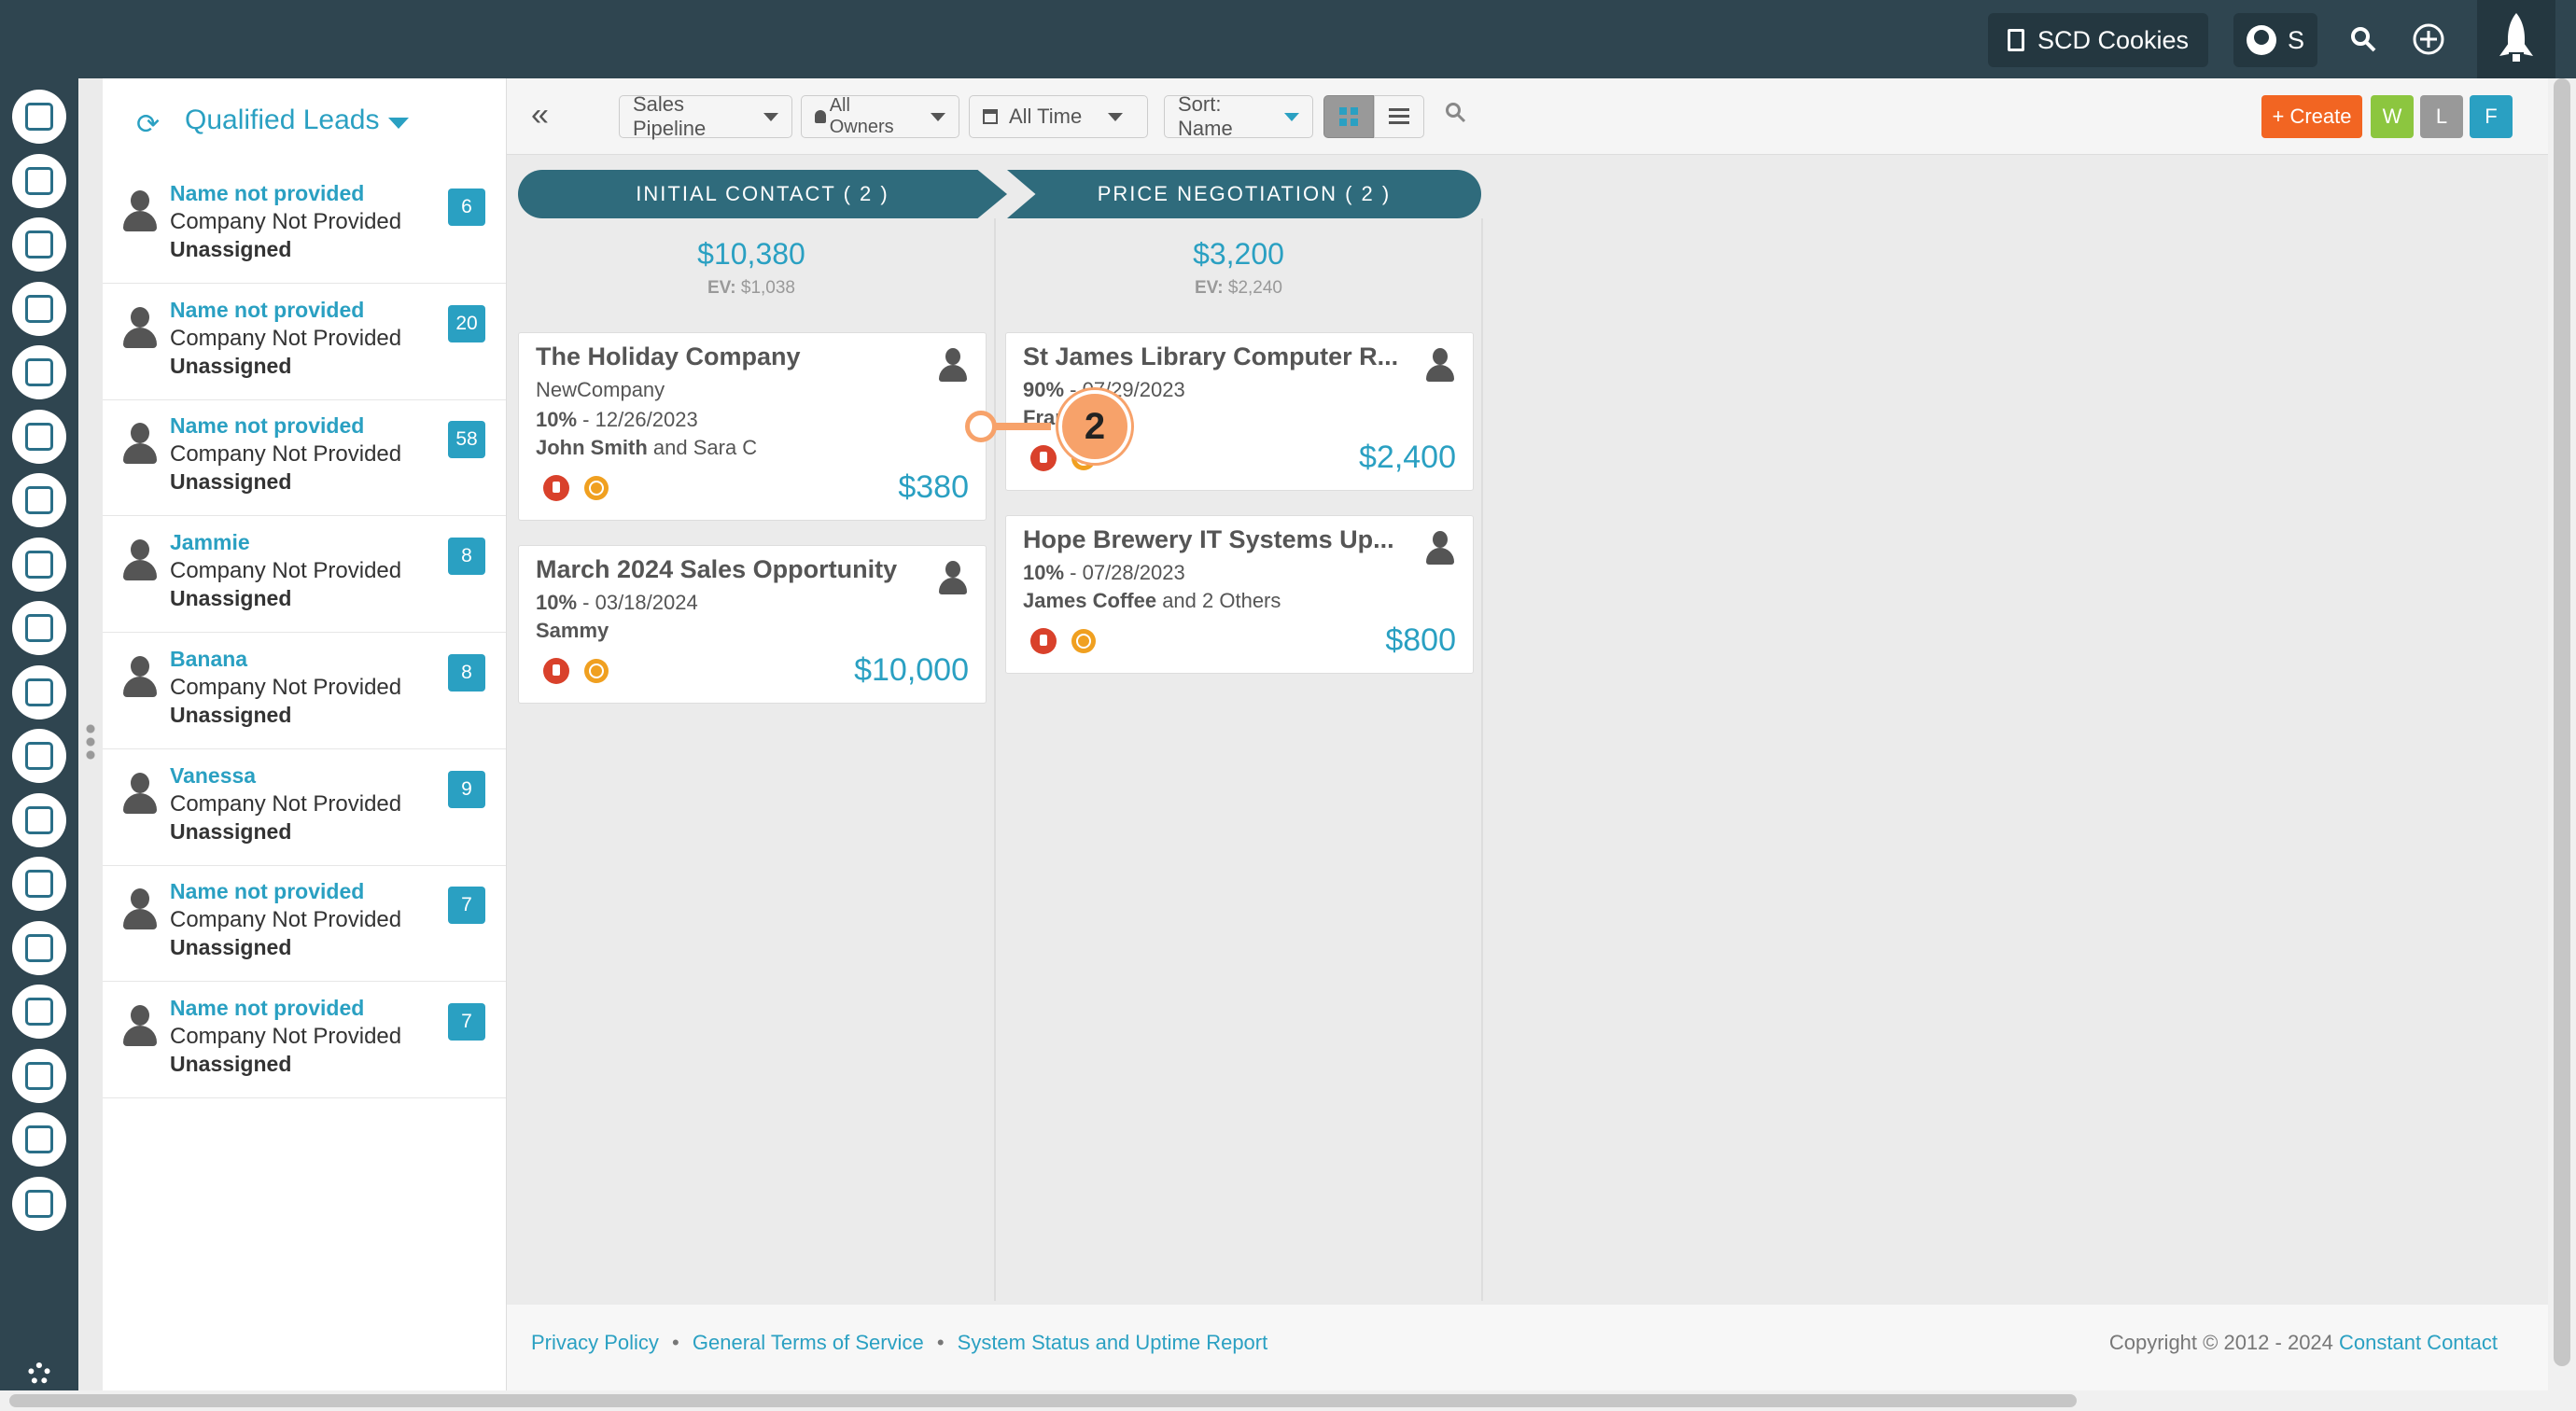 The width and height of the screenshot is (2576, 1411). What do you see at coordinates (213, 776) in the screenshot?
I see `lead-name: Vanessa` at bounding box center [213, 776].